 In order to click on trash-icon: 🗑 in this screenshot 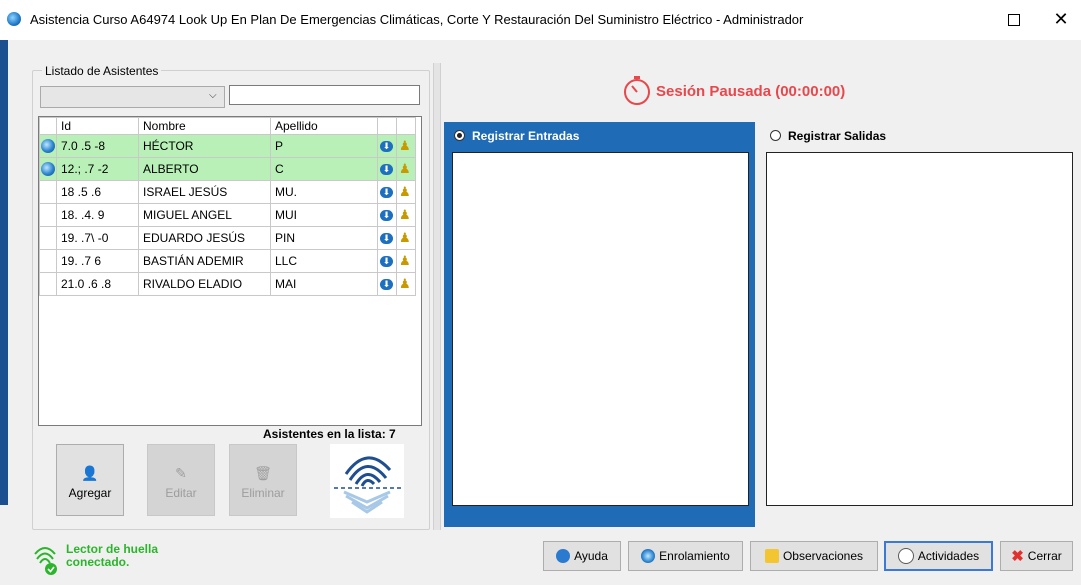, I will do `click(263, 473)`.